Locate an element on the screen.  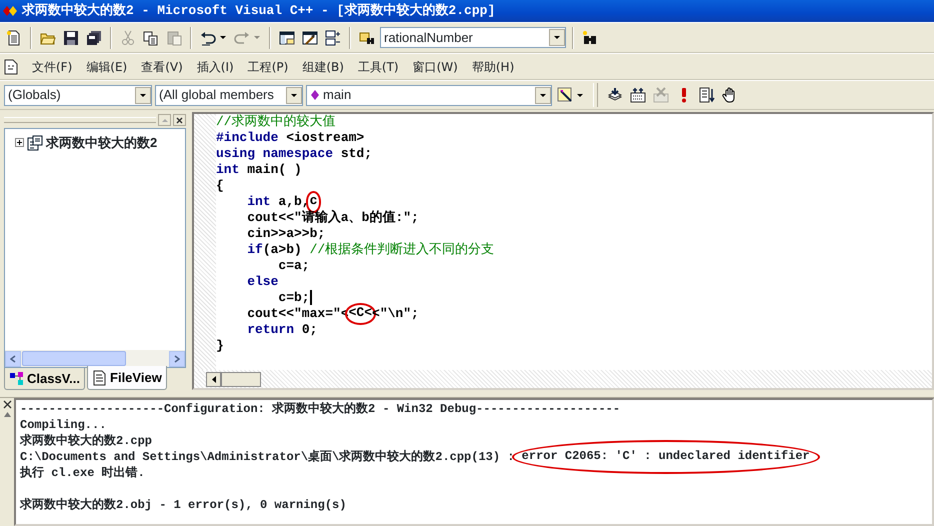
menu-item: 查看(V) is located at coordinates (162, 67).